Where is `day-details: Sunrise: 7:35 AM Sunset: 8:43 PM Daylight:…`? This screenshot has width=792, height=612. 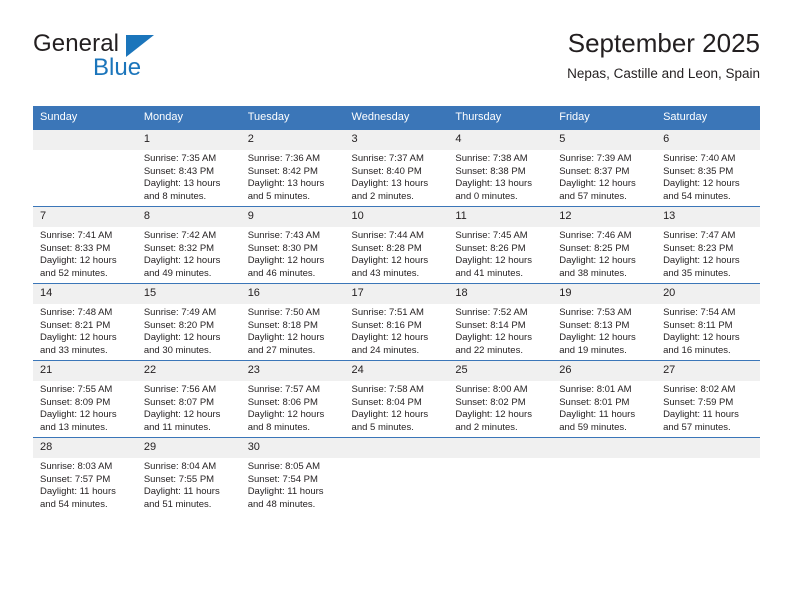
day-details: Sunrise: 7:35 AM Sunset: 8:43 PM Daylight:… is located at coordinates (189, 176).